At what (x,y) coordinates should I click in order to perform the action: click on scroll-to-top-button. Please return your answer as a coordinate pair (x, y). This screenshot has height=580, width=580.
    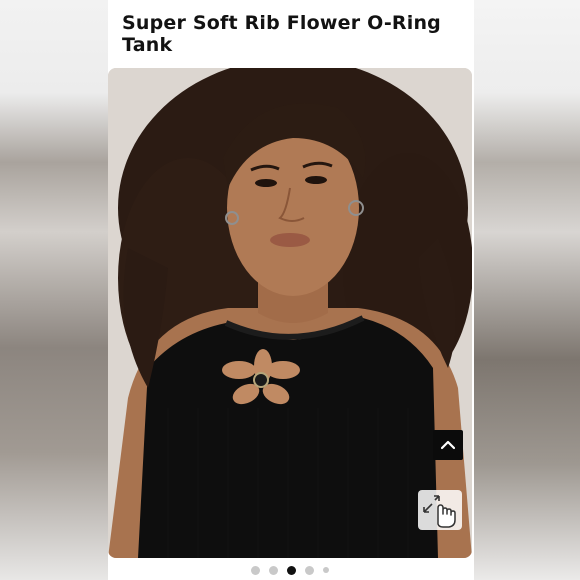
    Looking at the image, I should click on (448, 445).